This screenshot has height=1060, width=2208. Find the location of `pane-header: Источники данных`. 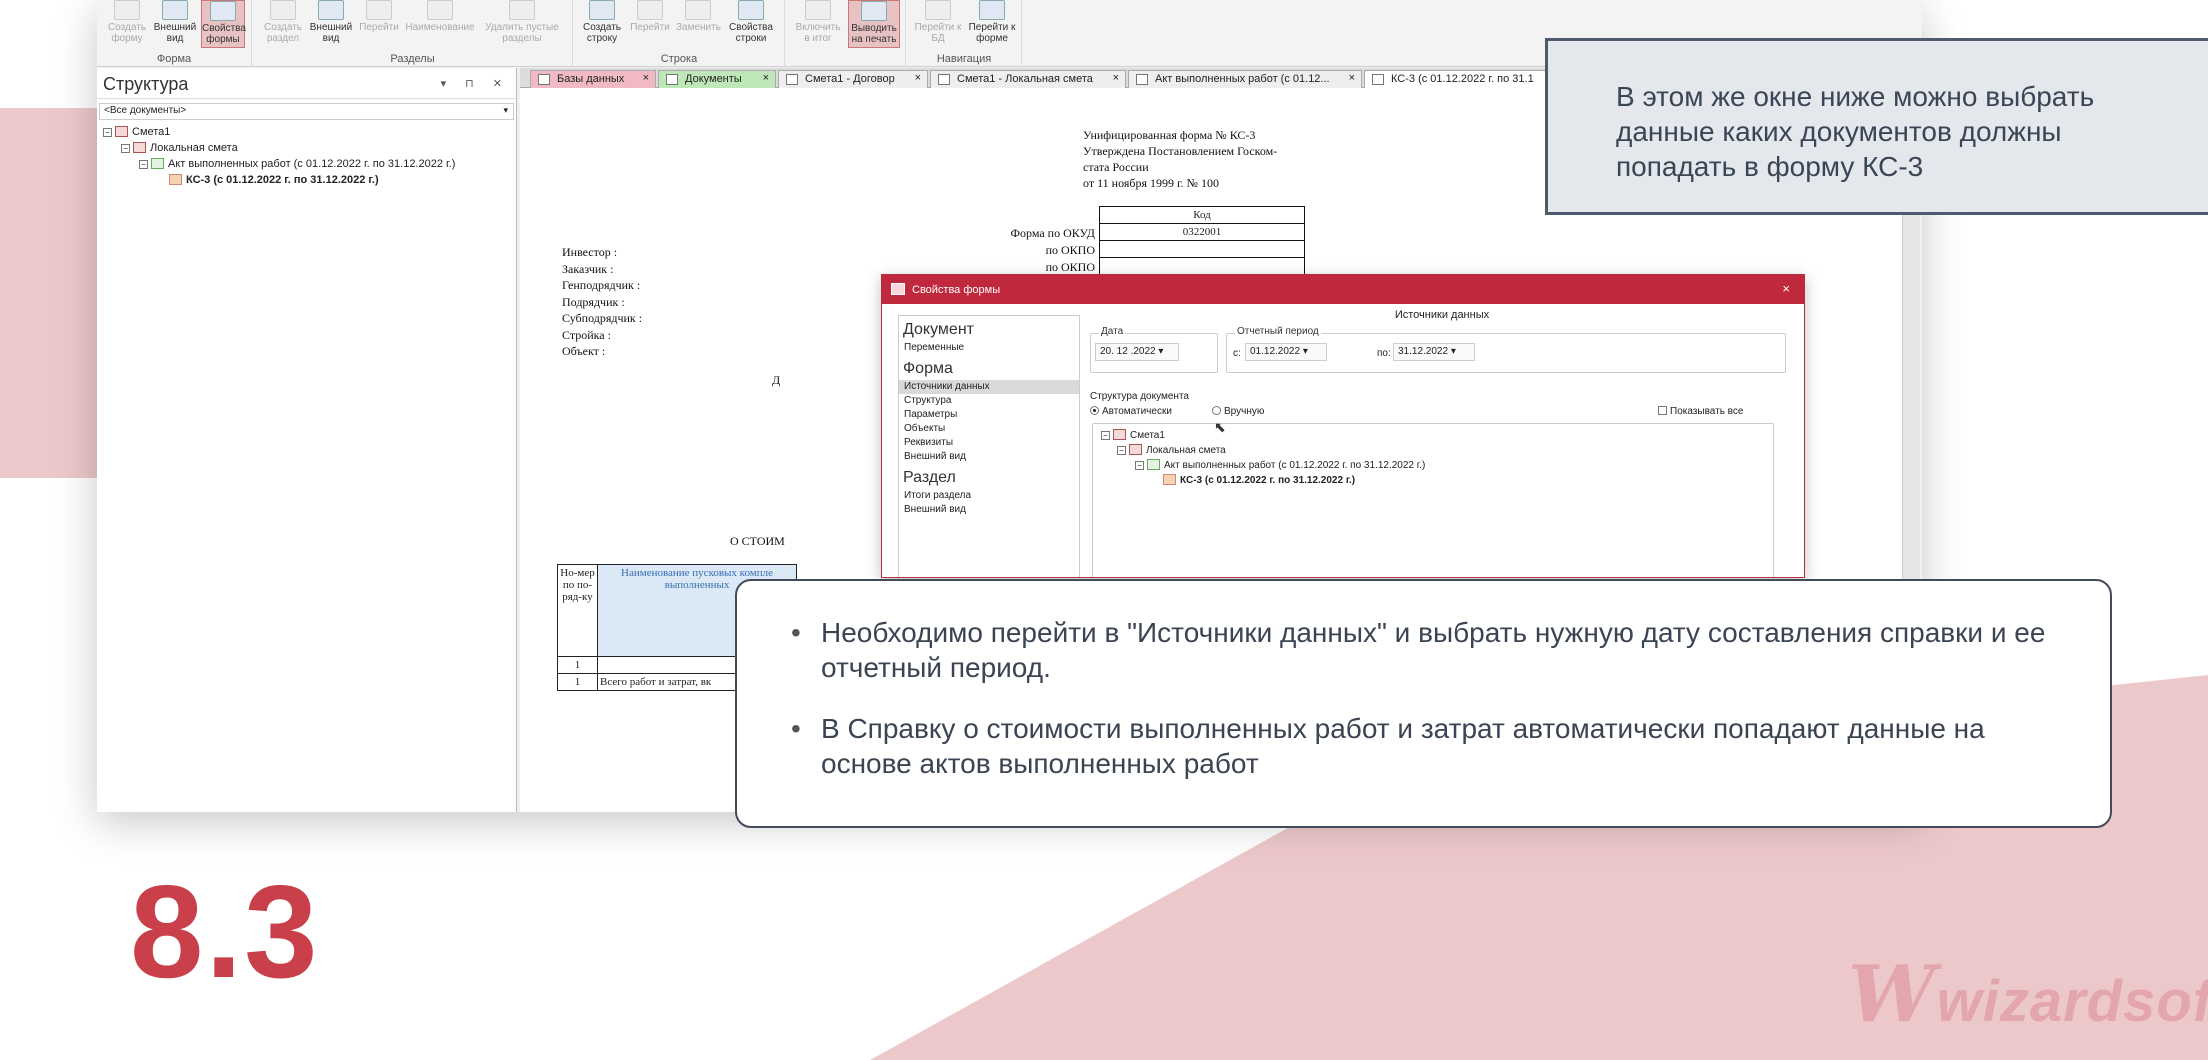

pane-header: Источники данных is located at coordinates (1442, 315).